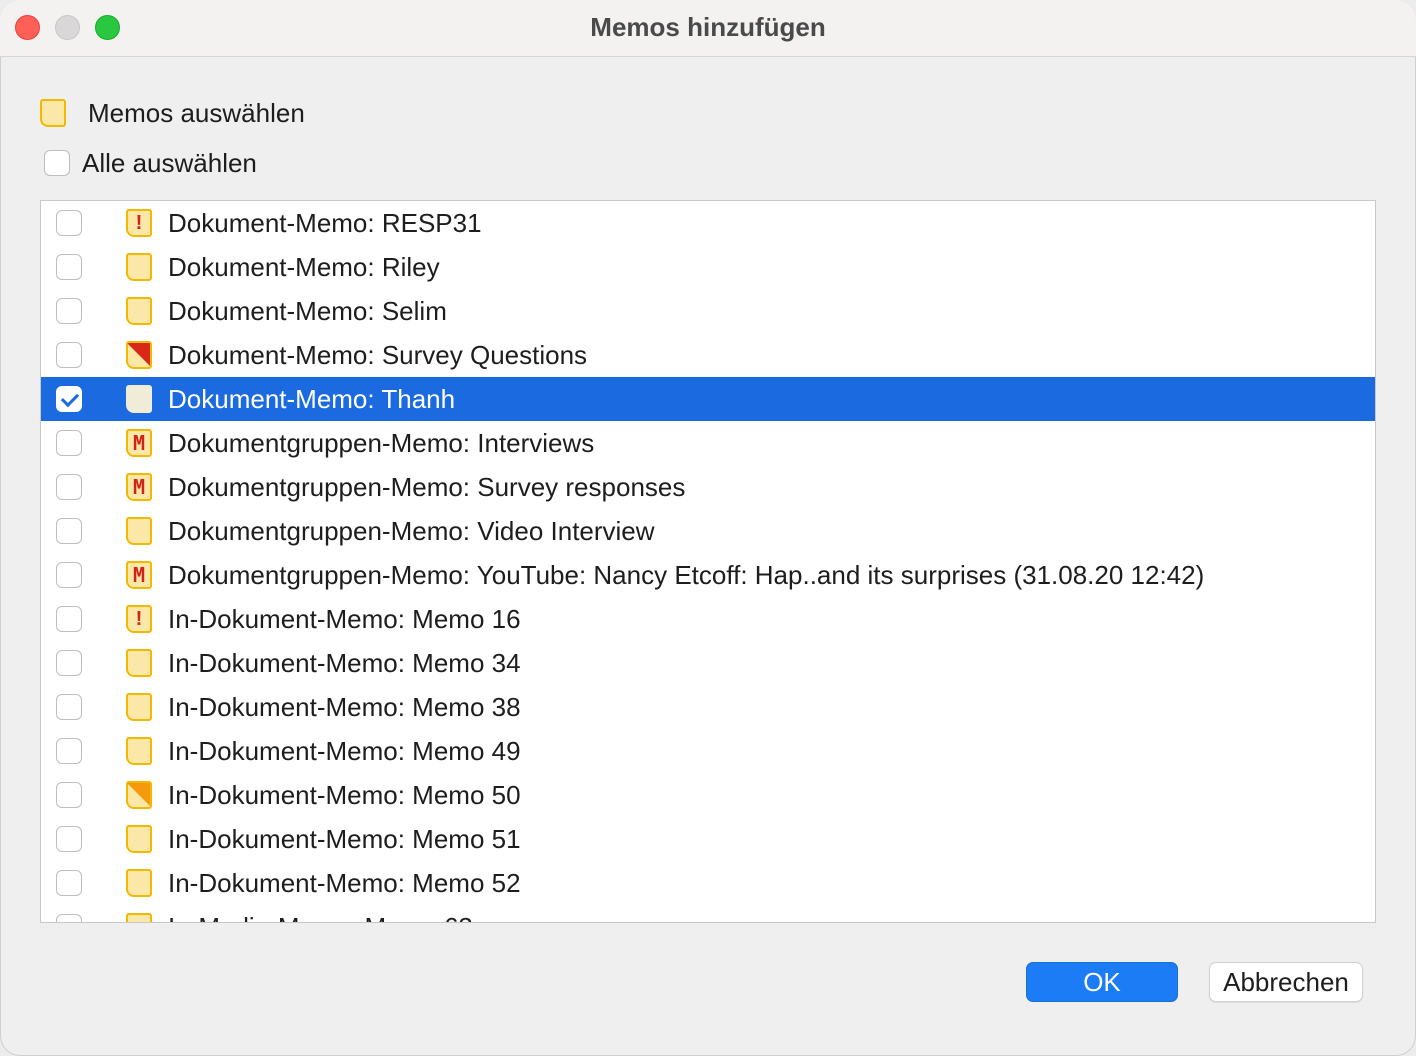  I want to click on memo-label: In-Dokument-Memo: Memo 50, so click(344, 794).